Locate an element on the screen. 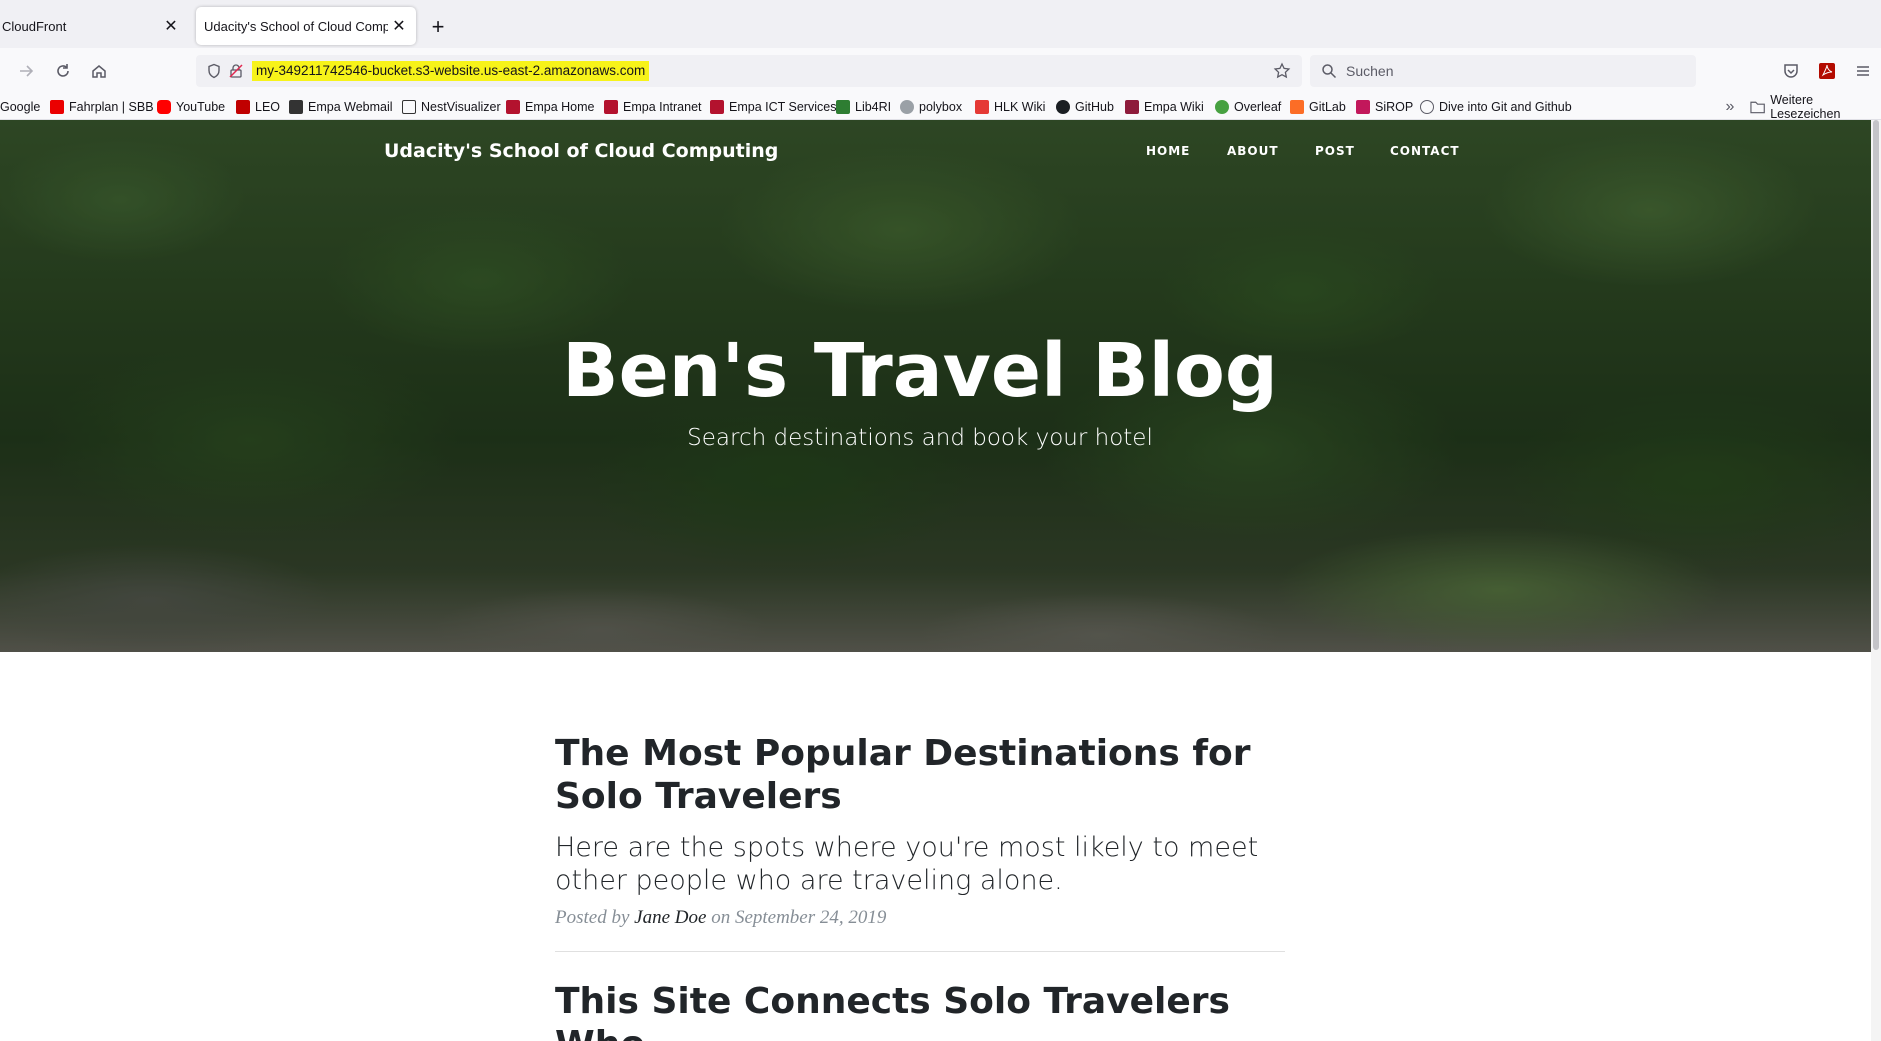 Image resolution: width=1881 pixels, height=1041 pixels. overleaf-icon is located at coordinates (1222, 107).